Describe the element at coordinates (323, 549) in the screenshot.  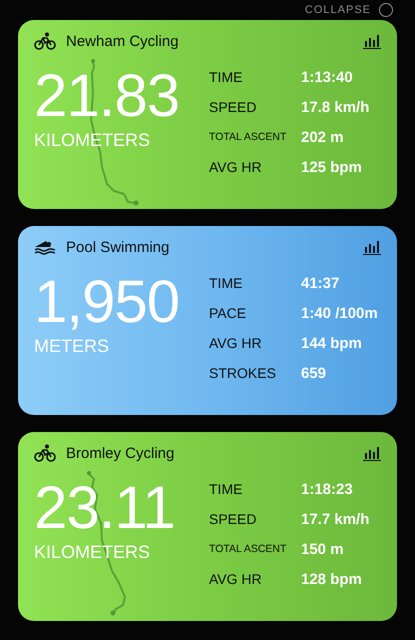
I see `stat-value: 150 m` at that location.